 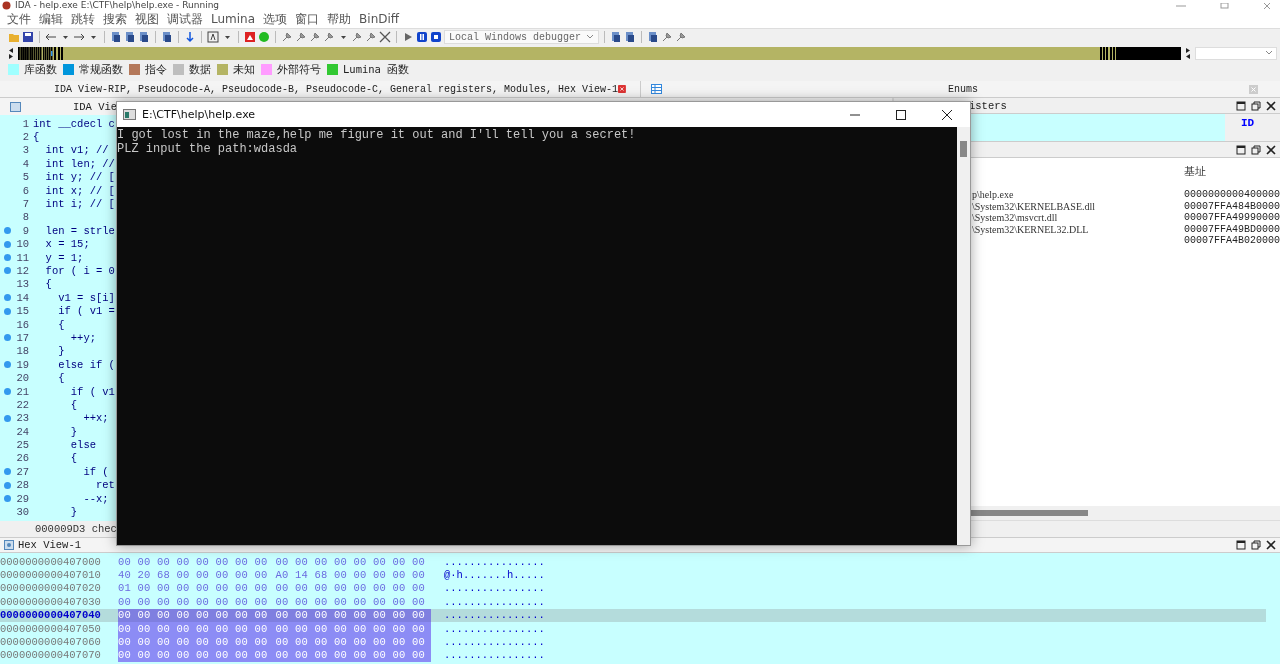 What do you see at coordinates (22, 485) in the screenshot?
I see `line-number: 28` at bounding box center [22, 485].